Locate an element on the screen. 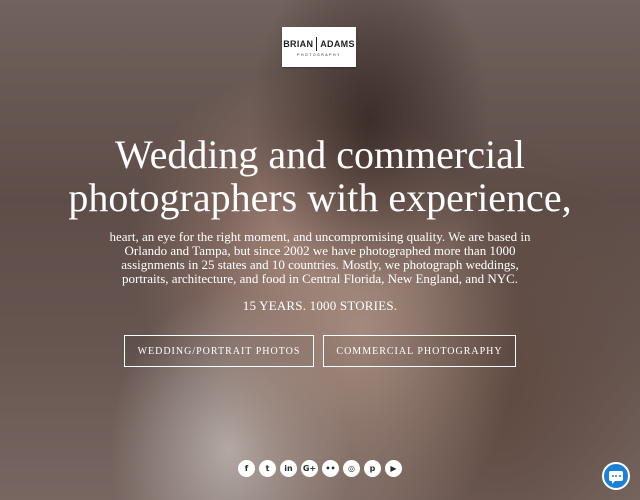 This screenshot has height=500, width=640. youtube-icon: ▶ is located at coordinates (393, 468).